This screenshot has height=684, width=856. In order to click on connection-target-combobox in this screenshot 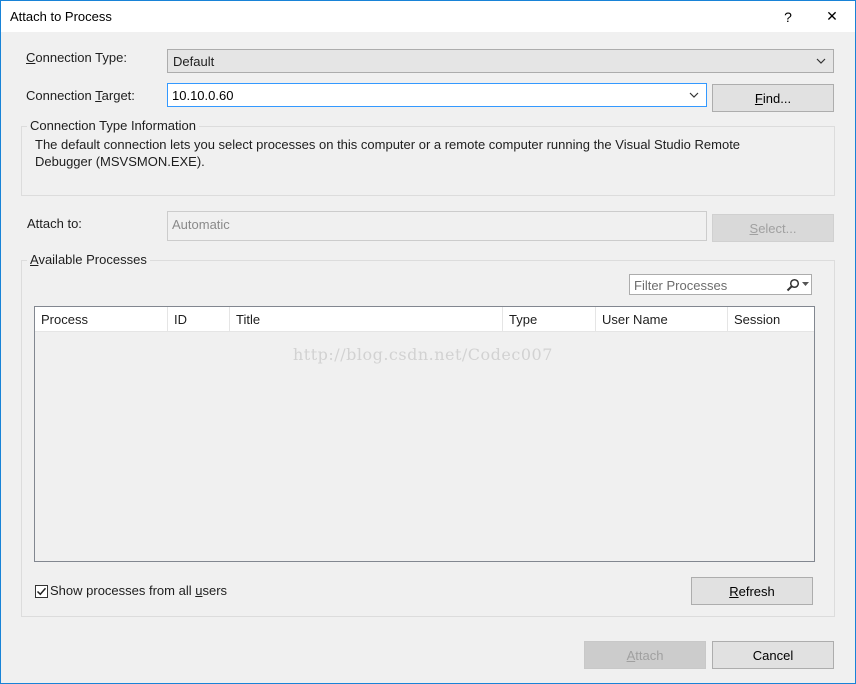, I will do `click(437, 95)`.